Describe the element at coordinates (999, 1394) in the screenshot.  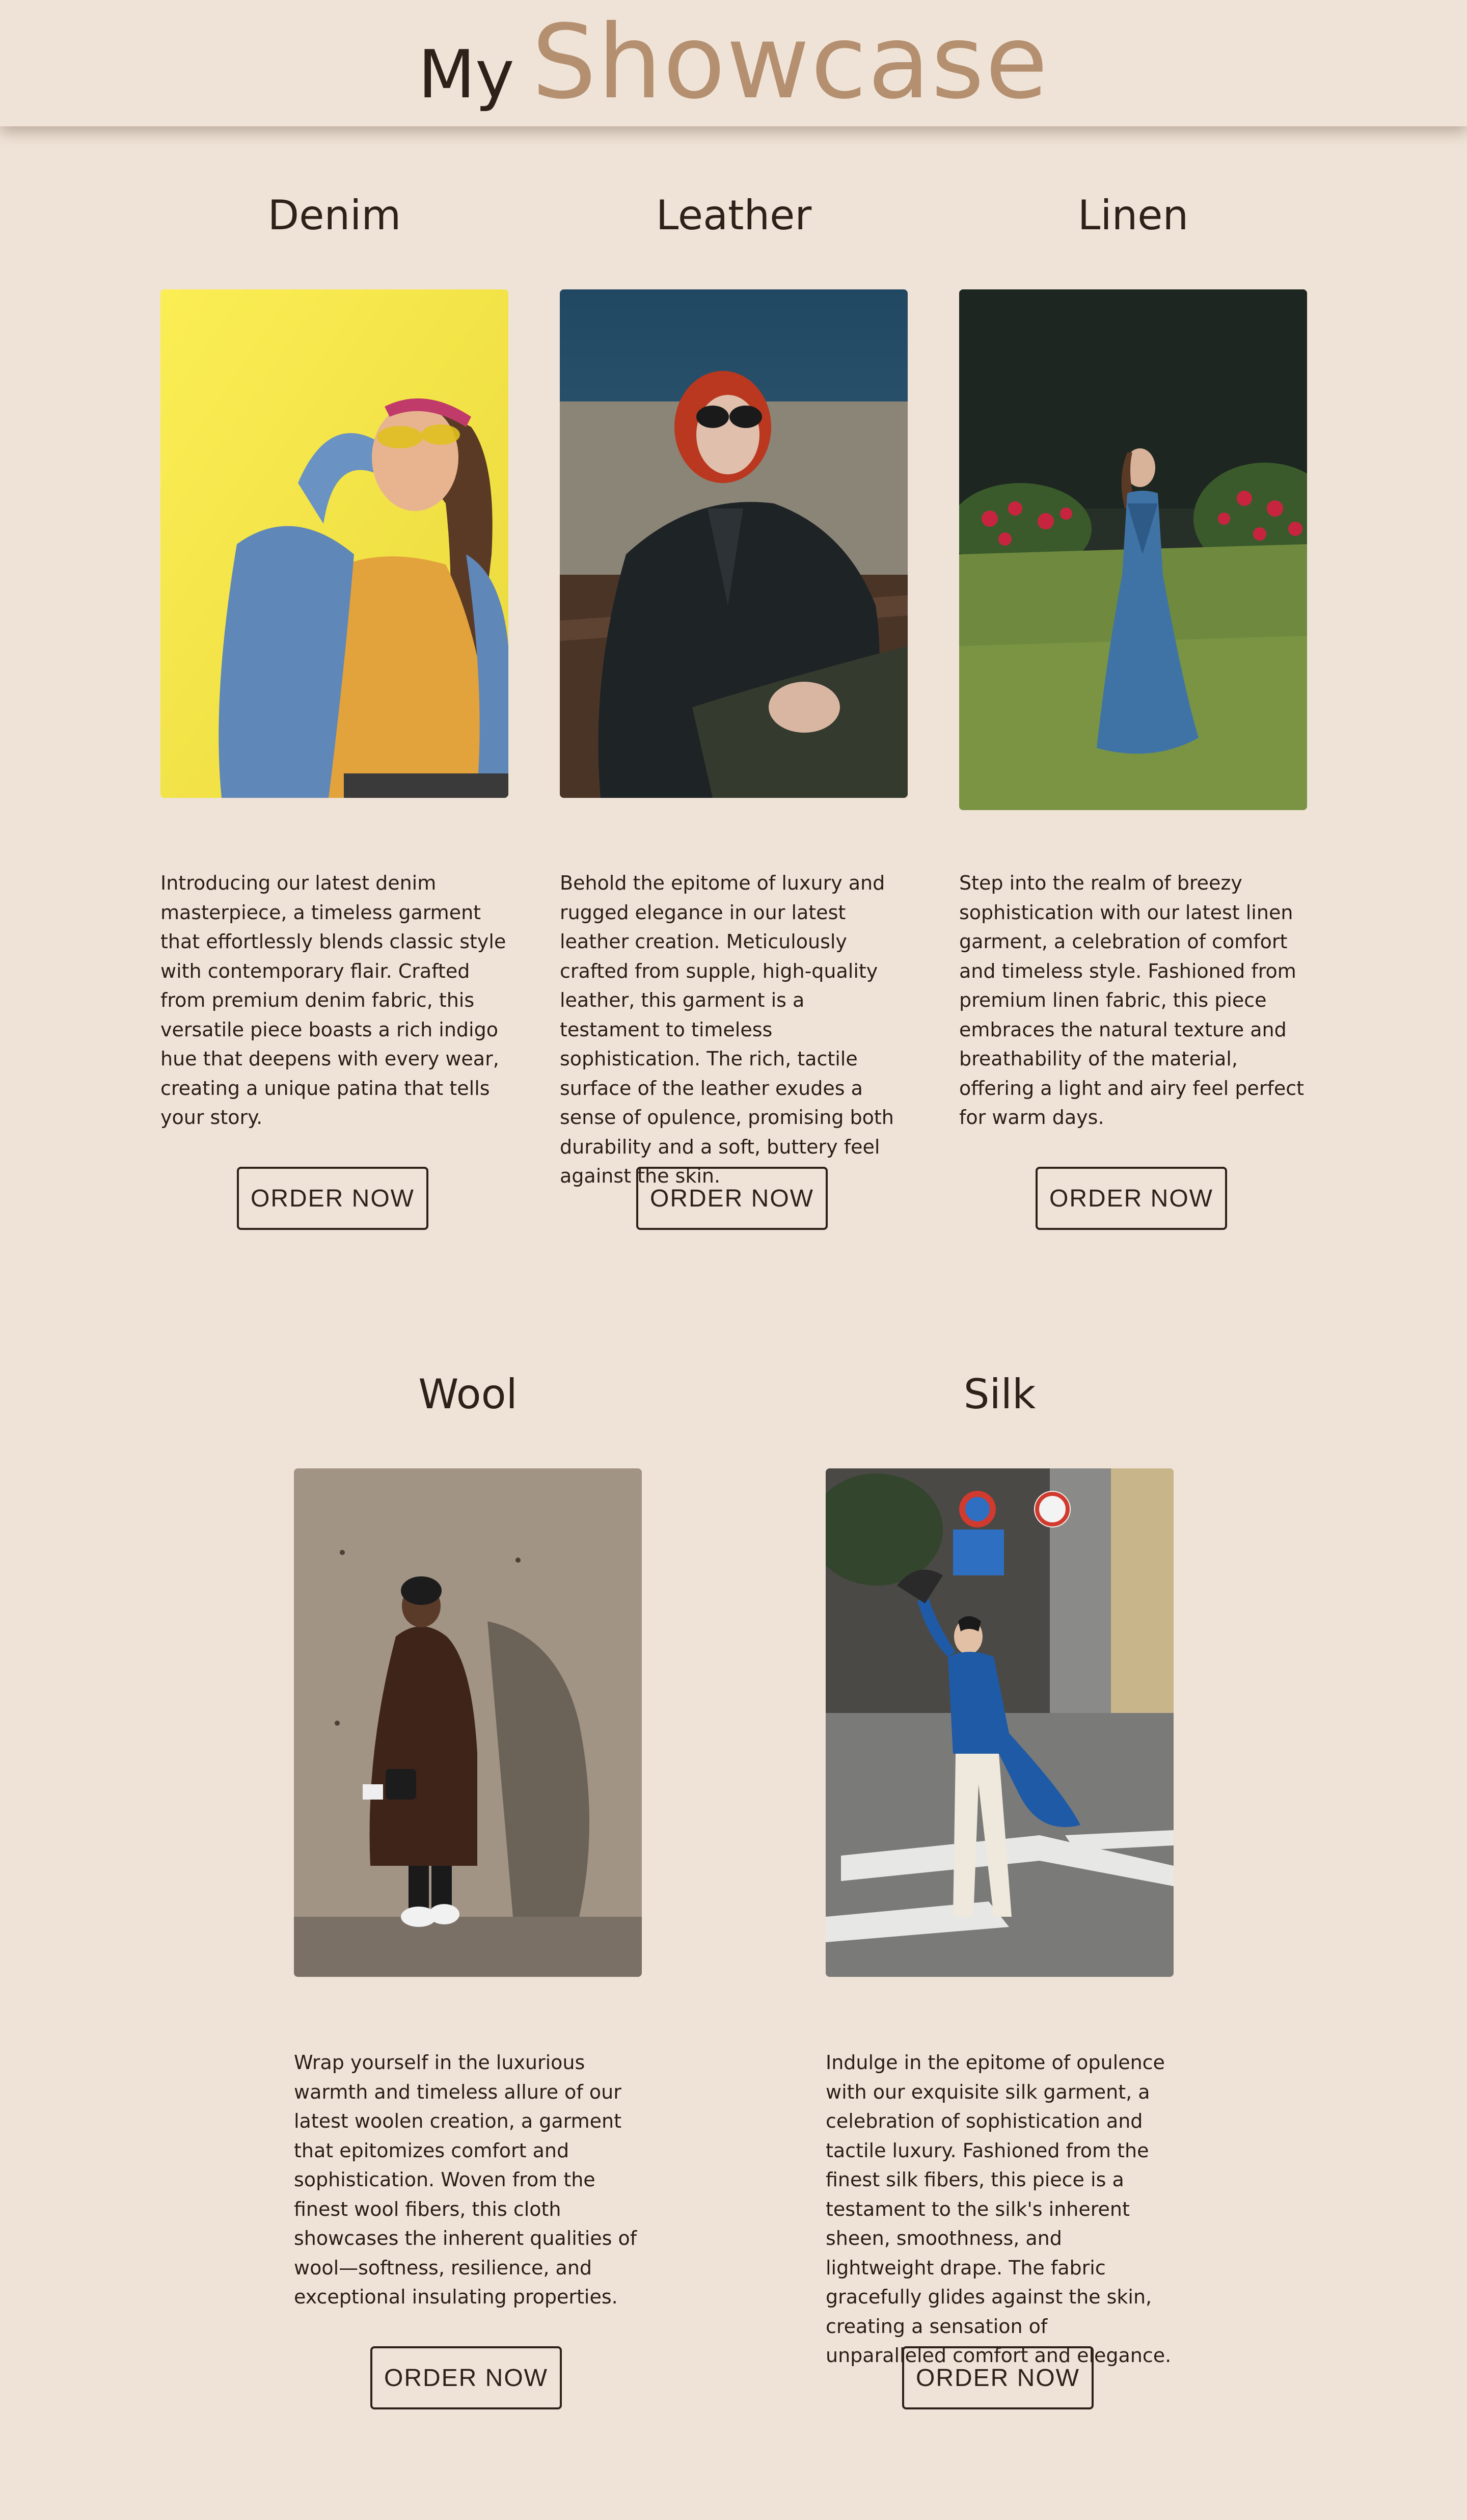
I see `product-title: Silk` at that location.